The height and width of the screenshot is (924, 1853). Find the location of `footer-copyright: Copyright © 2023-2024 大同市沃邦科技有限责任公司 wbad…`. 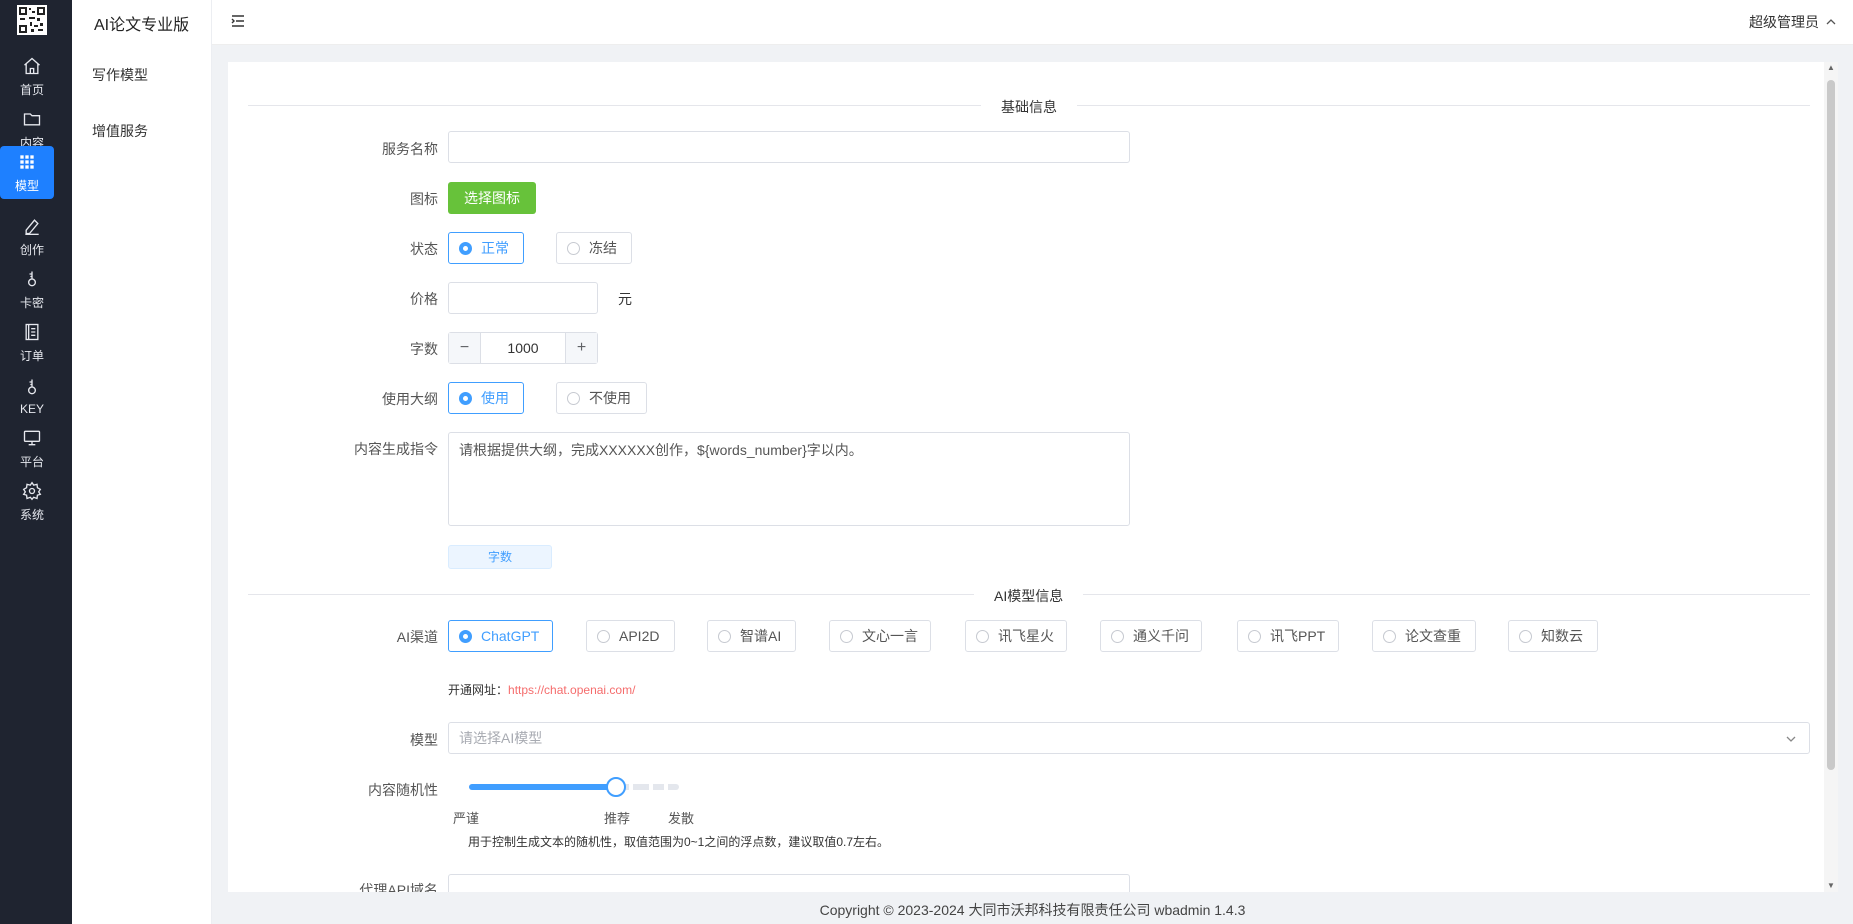

footer-copyright: Copyright © 2023-2024 大同市沃邦科技有限责任公司 wbad… is located at coordinates (1032, 910).